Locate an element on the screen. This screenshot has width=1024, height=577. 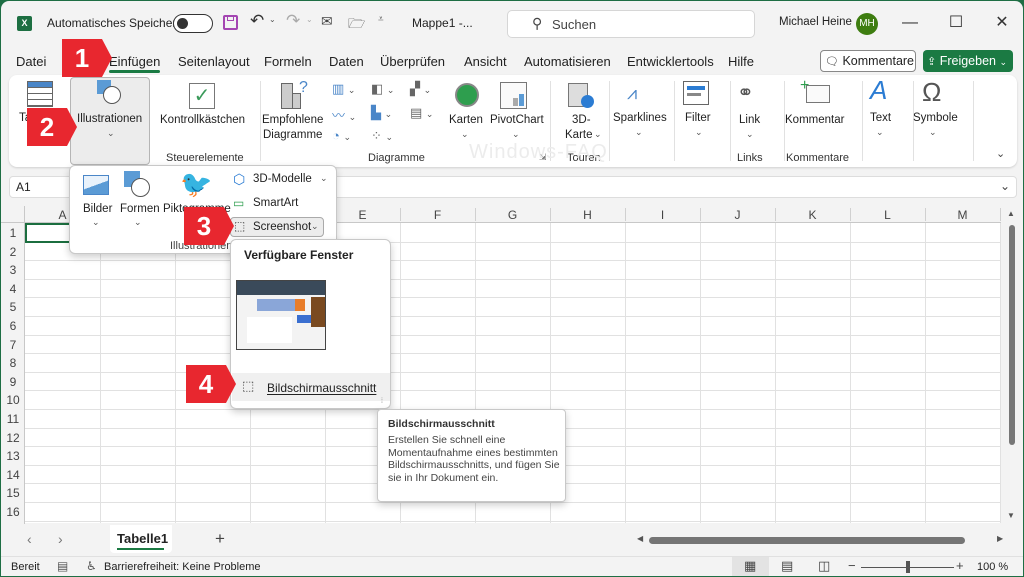
3d-map-label-1: 3D- is located at coordinates (581, 120).